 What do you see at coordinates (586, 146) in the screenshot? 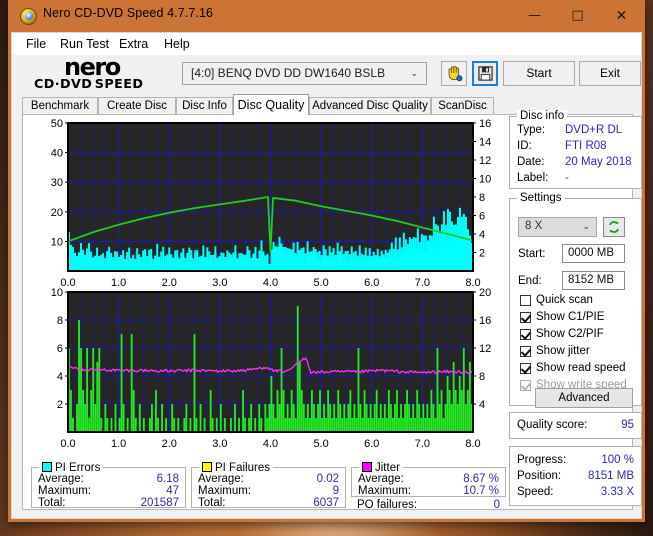
I see `disc-id-value: FTI R08` at bounding box center [586, 146].